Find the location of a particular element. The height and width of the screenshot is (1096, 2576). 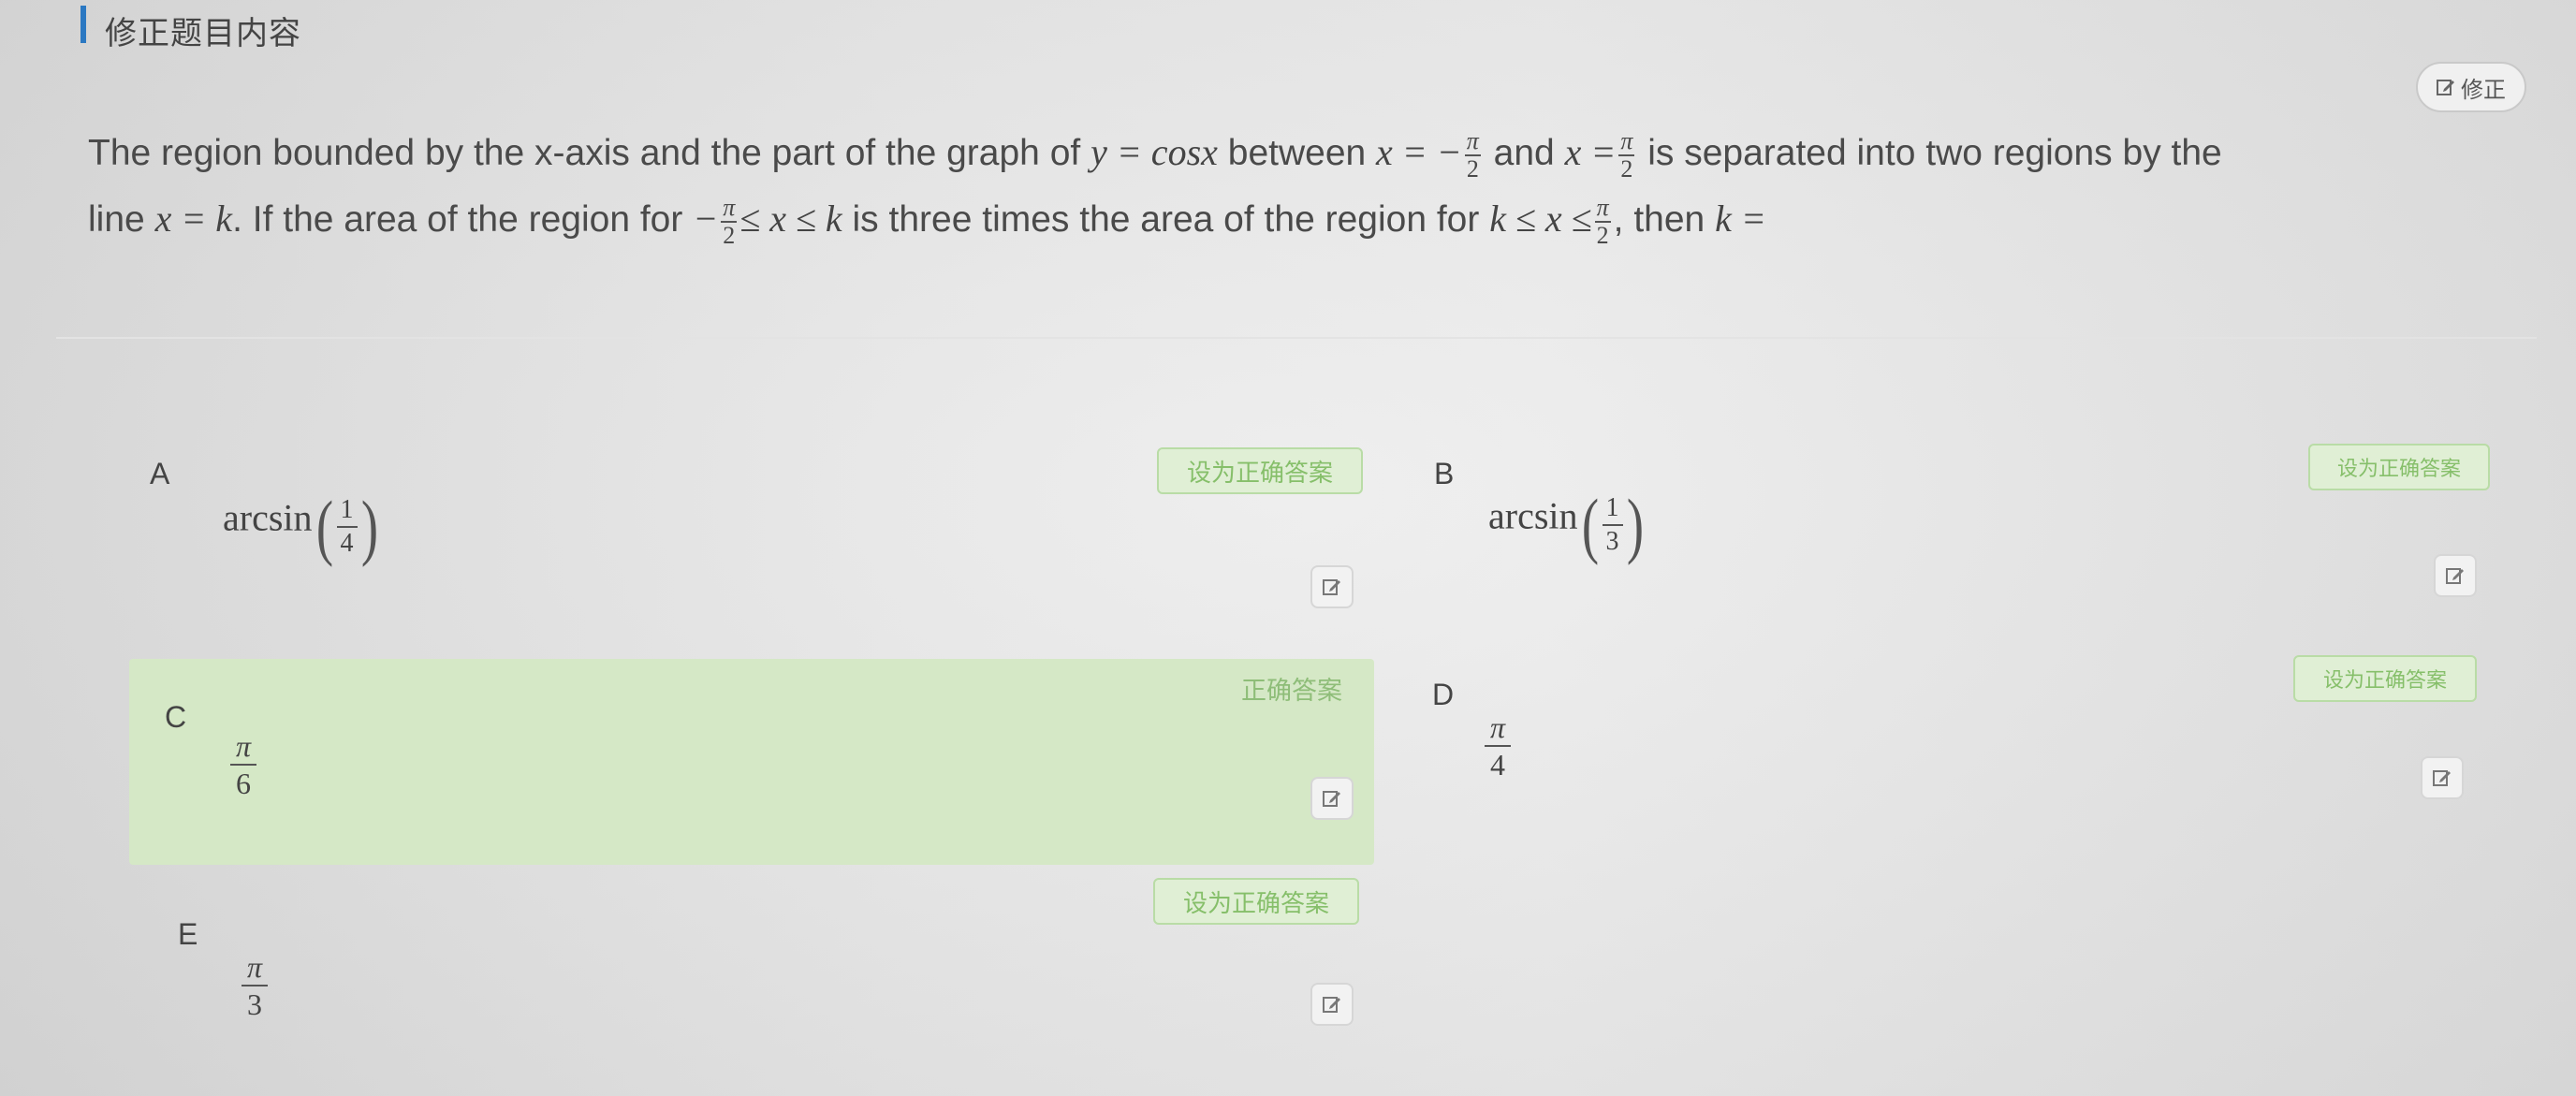

math-ineq-1: ≤ x ≤ k is located at coordinates (790, 218).